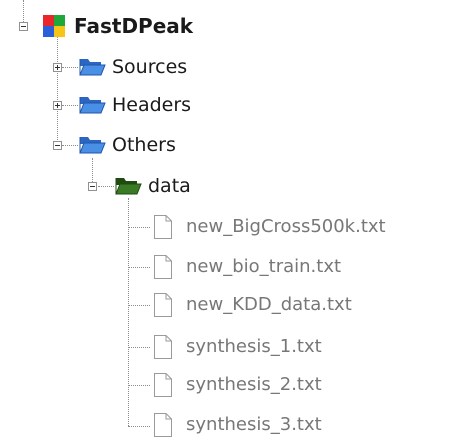 Image resolution: width=449 pixels, height=442 pixels. What do you see at coordinates (254, 346) in the screenshot?
I see `tree-file-label: synthesis_1.txt` at bounding box center [254, 346].